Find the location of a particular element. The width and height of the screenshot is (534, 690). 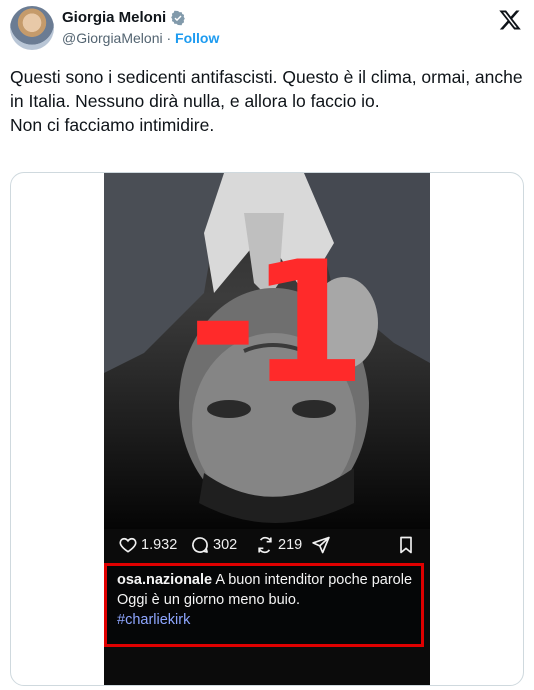

repost-action: 219 is located at coordinates (278, 545).